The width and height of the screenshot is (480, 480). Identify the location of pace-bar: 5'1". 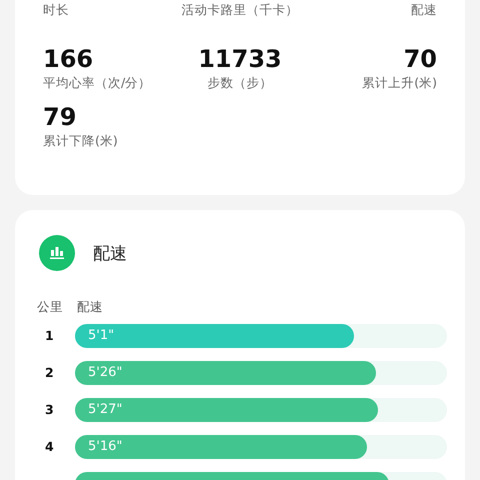
(214, 336).